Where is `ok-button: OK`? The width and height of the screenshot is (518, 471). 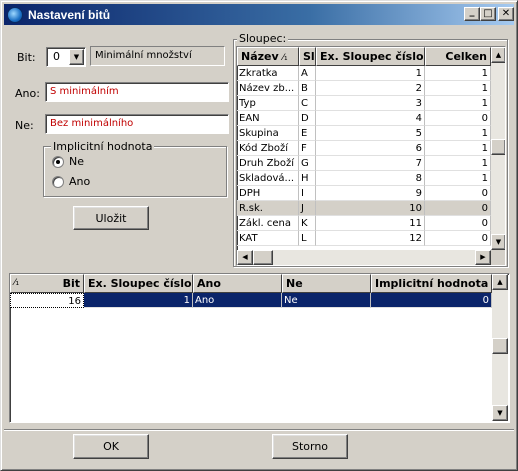
ok-button: OK is located at coordinates (111, 446).